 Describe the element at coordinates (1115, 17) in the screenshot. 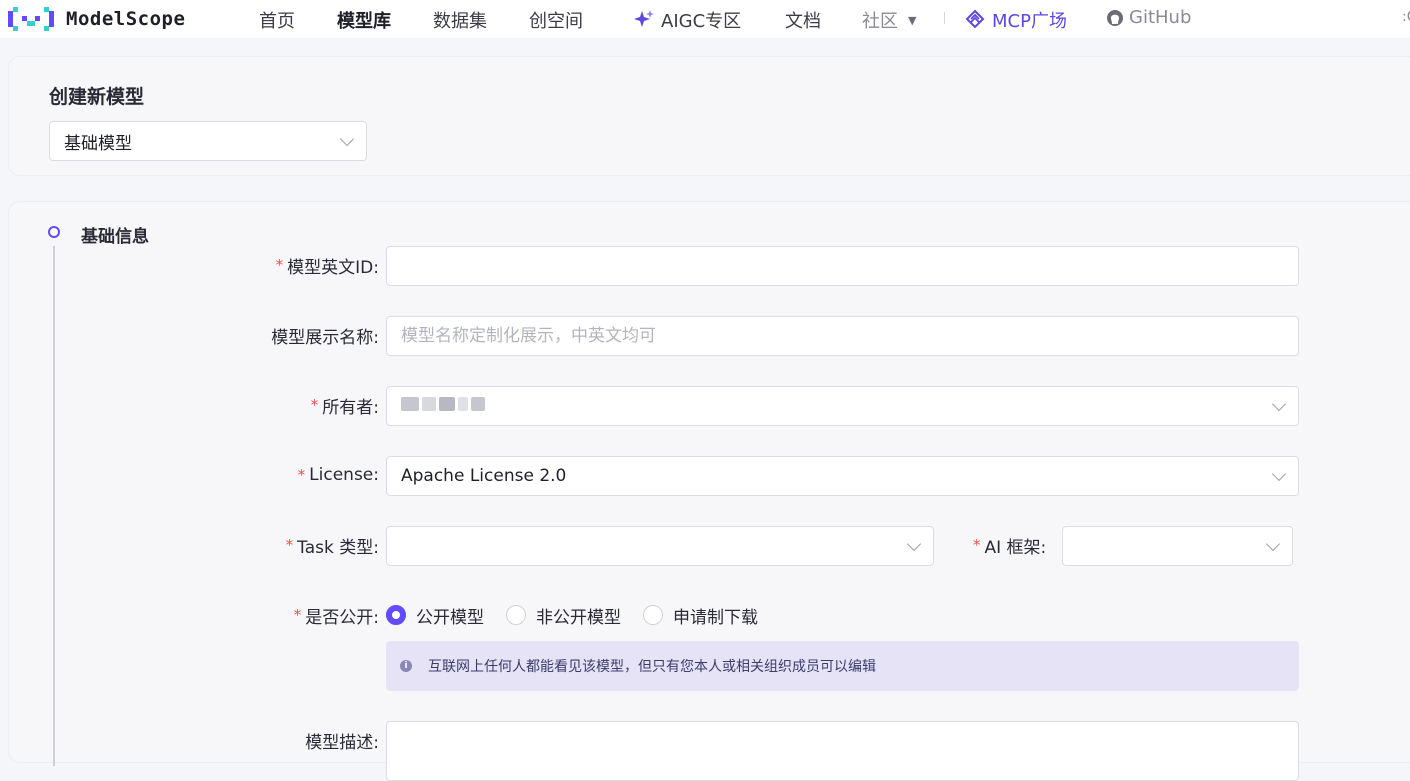

I see `github-icon` at that location.